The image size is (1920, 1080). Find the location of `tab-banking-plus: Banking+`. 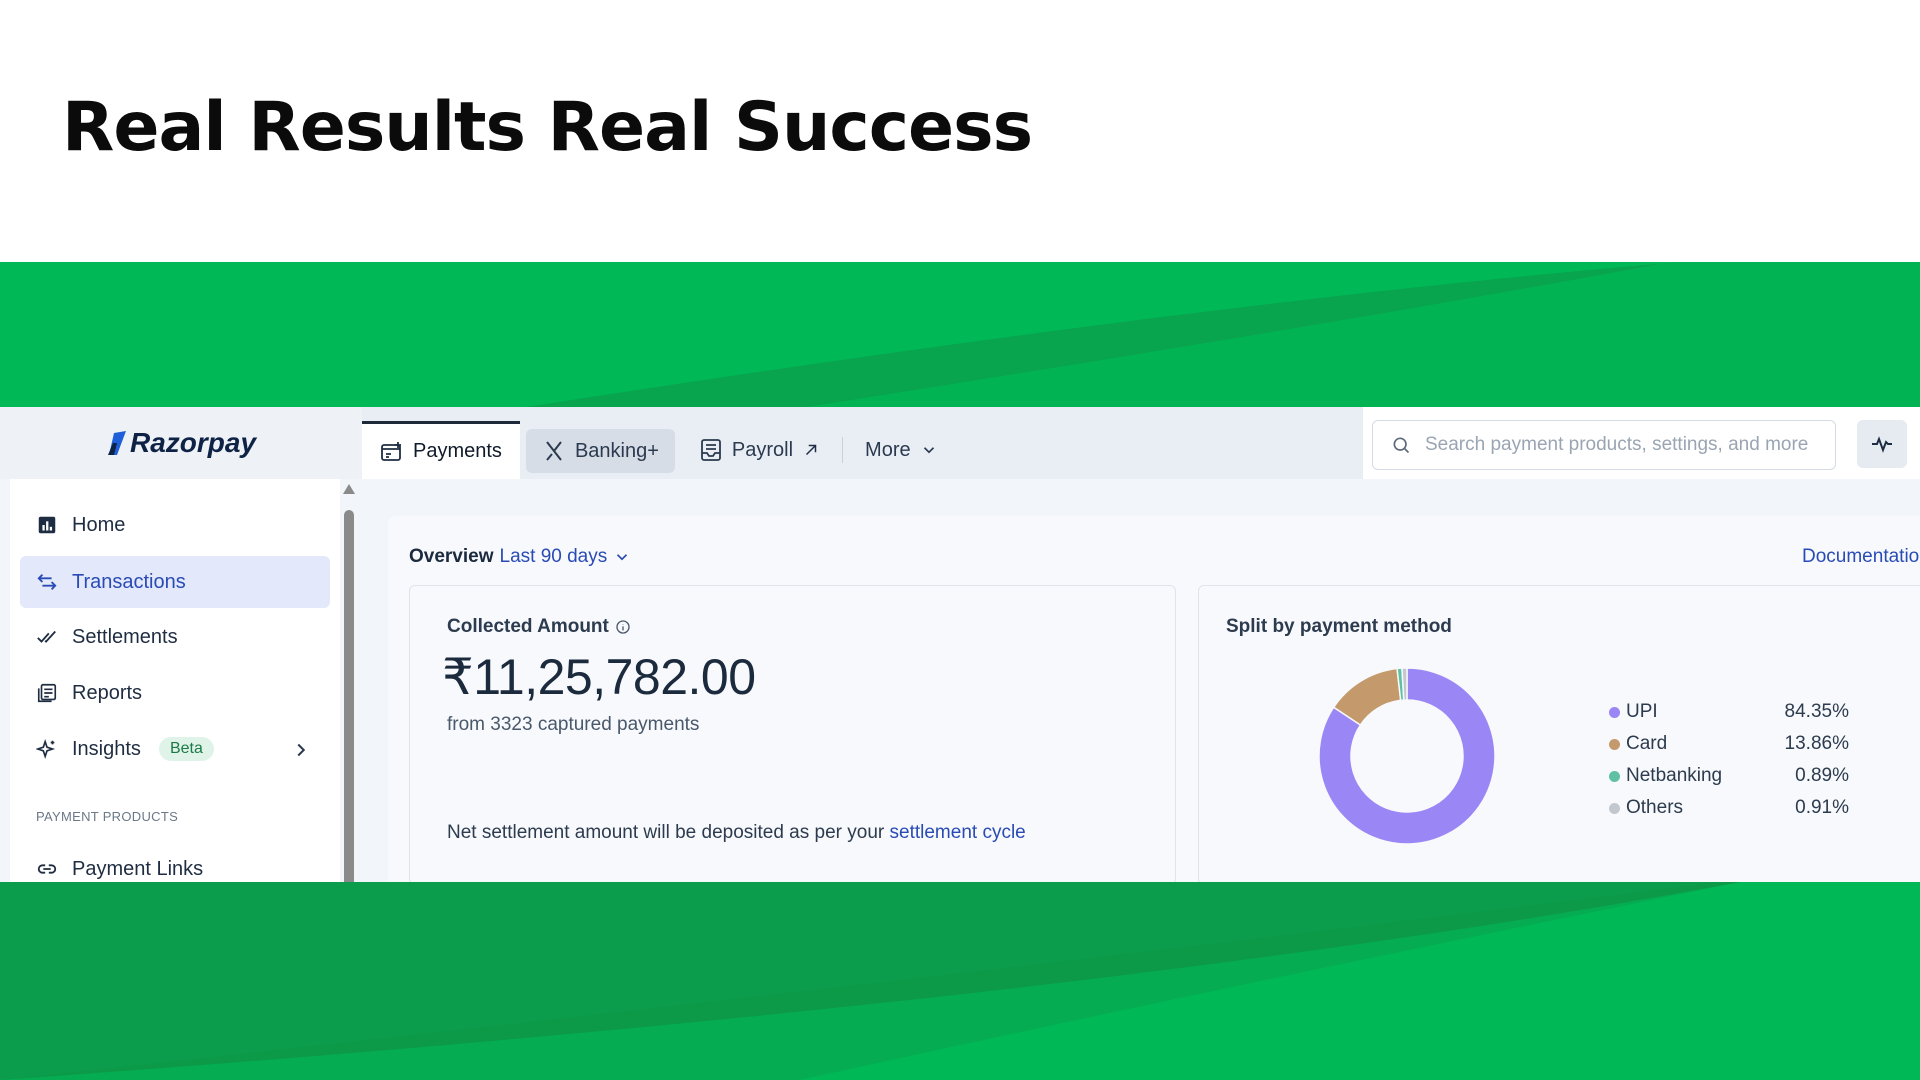

tab-banking-plus: Banking+ is located at coordinates (600, 451).